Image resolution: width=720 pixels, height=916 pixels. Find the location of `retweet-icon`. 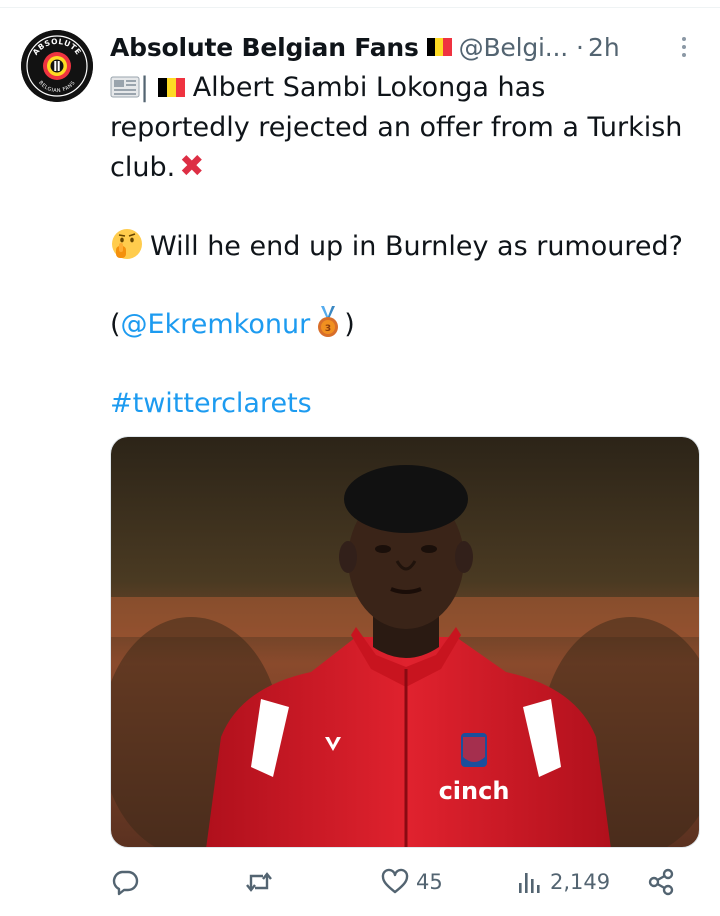

retweet-icon is located at coordinates (259, 882).